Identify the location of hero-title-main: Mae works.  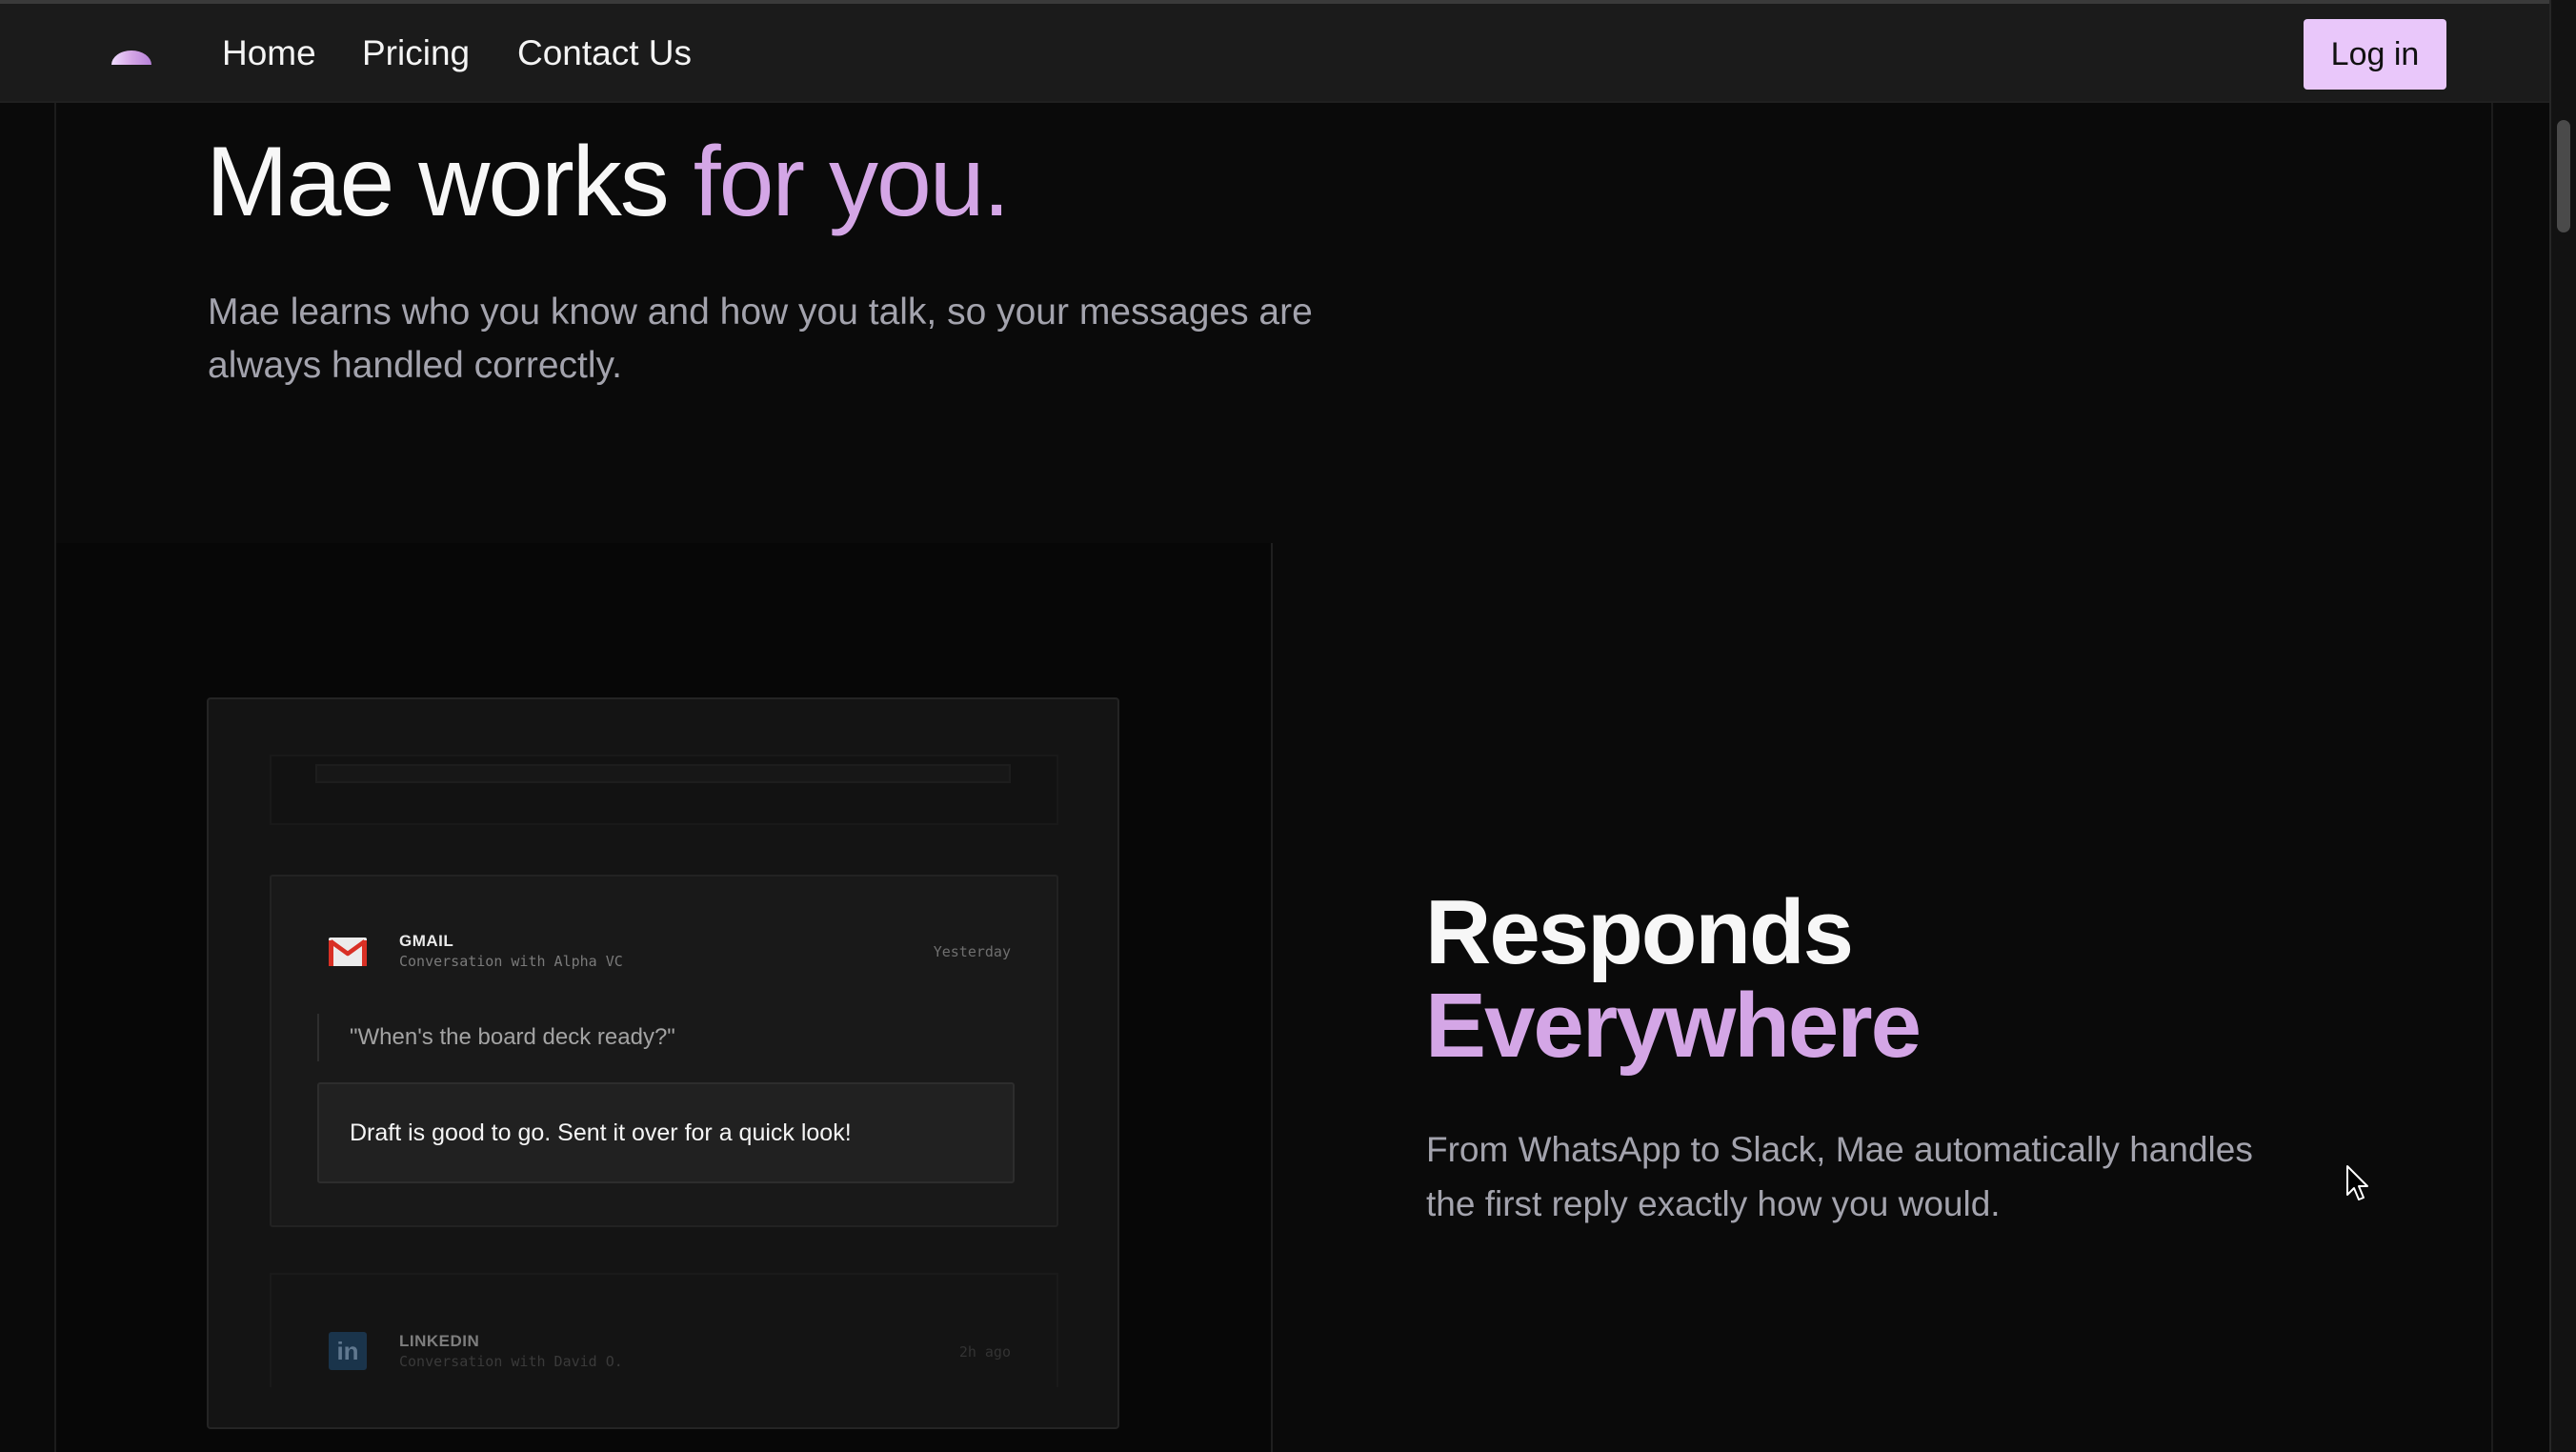
(450, 182).